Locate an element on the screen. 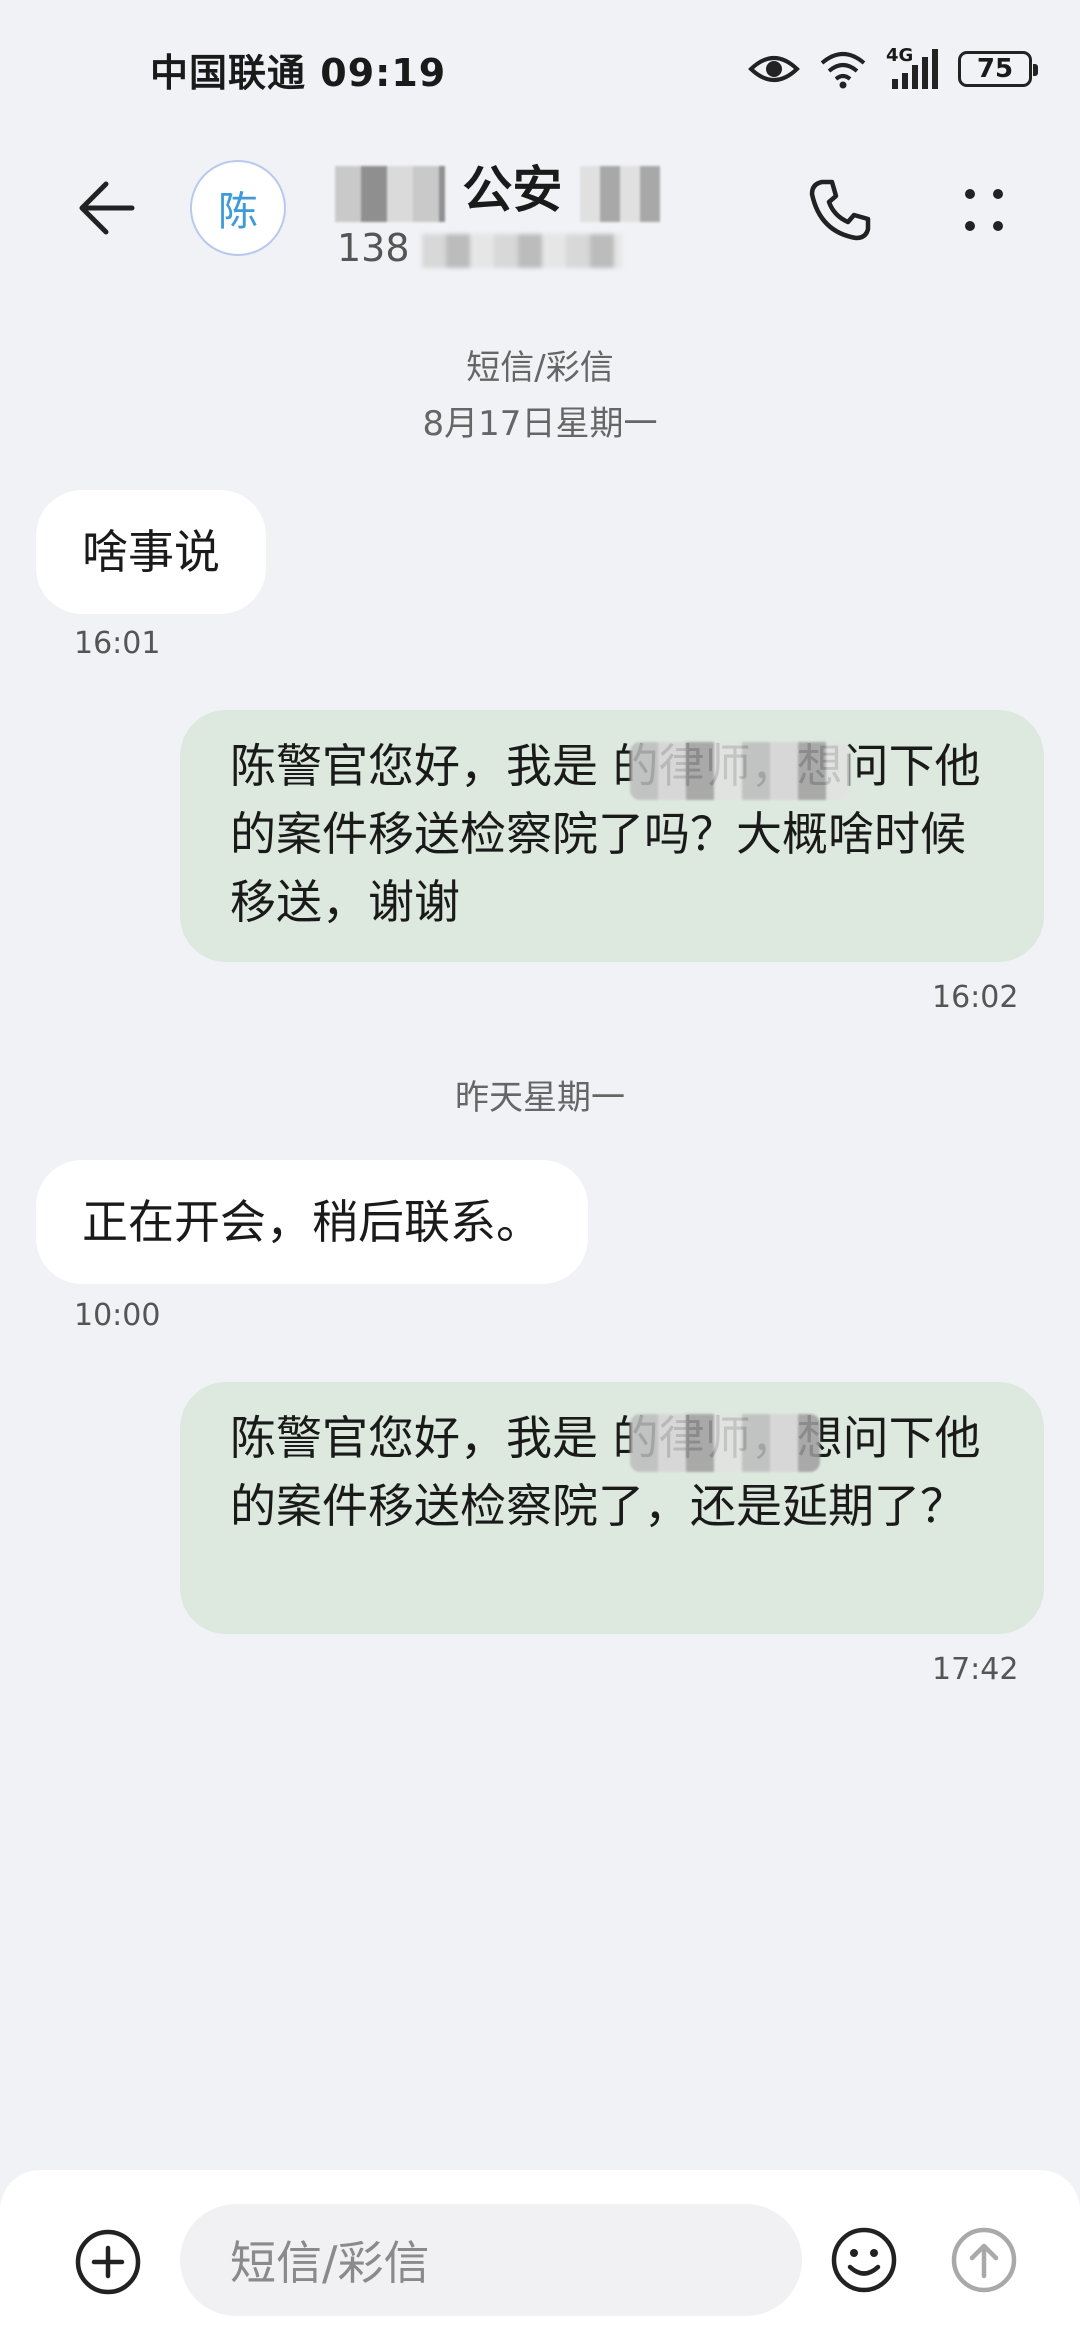 The height and width of the screenshot is (2340, 1080). plus-circle-icon is located at coordinates (108, 2262).